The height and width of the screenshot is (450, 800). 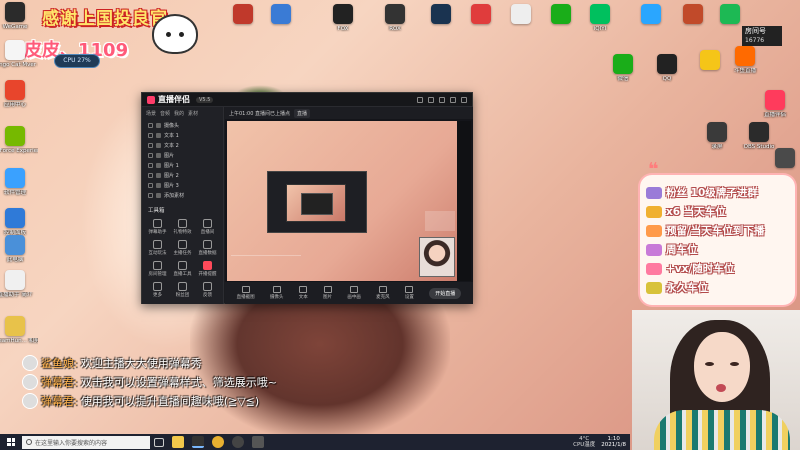 What do you see at coordinates (302, 113) in the screenshot?
I see `main-top-tab: 直播` at bounding box center [302, 113].